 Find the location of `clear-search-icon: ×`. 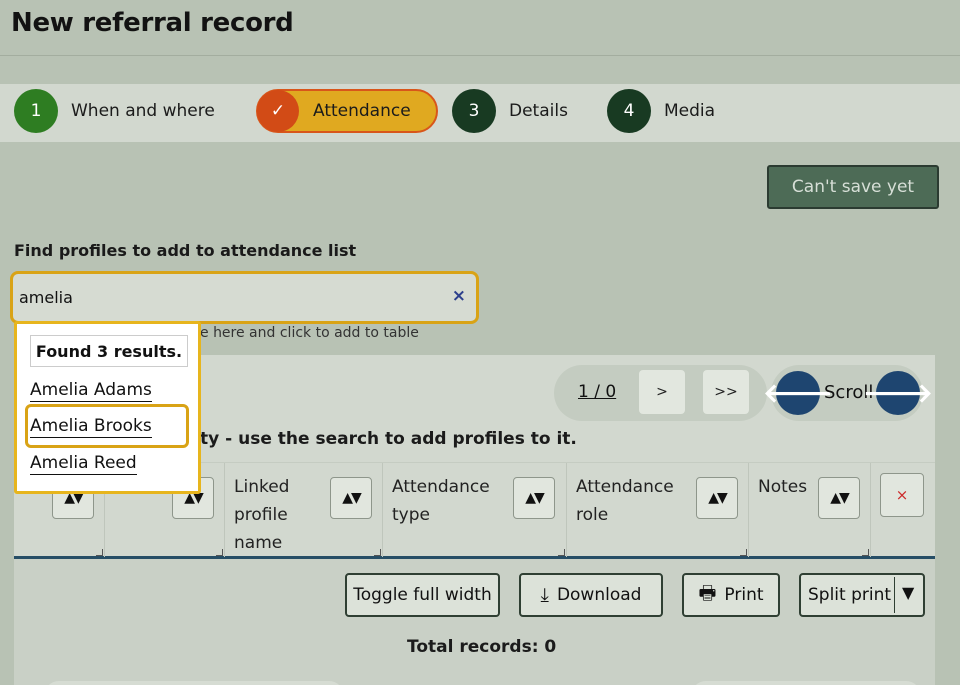

clear-search-icon: × is located at coordinates (459, 296).